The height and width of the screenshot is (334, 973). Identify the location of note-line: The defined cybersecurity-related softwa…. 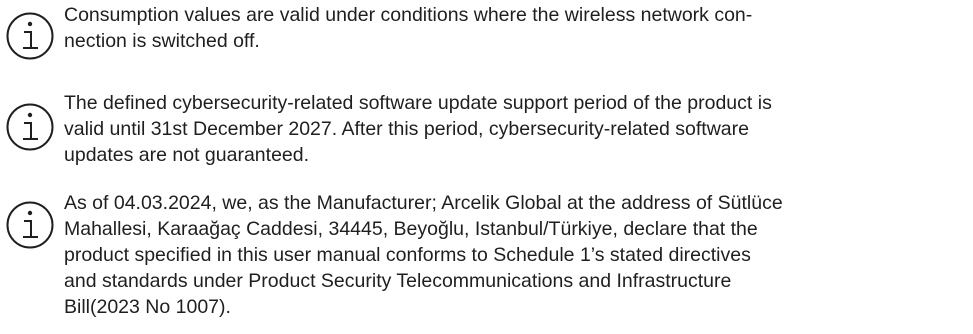
(418, 103).